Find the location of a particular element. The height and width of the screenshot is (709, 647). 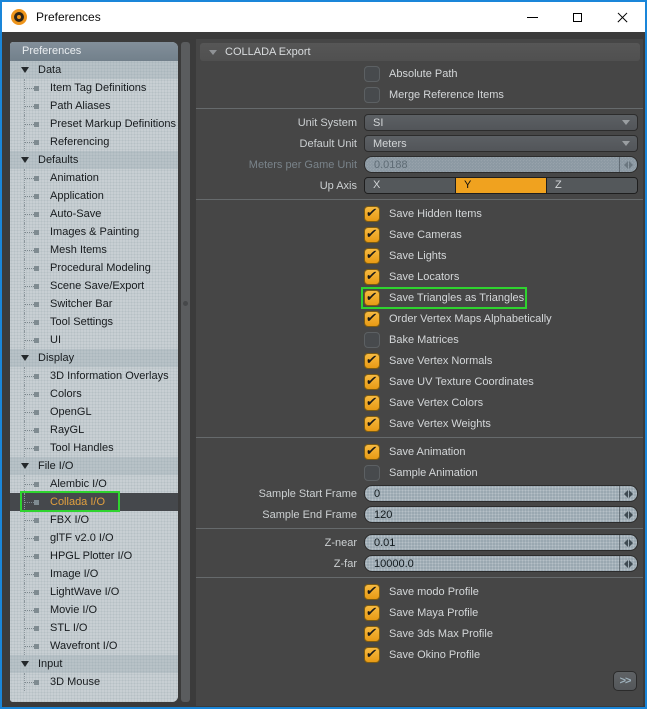

form-row: Z-near 0.01 is located at coordinates (419, 542).